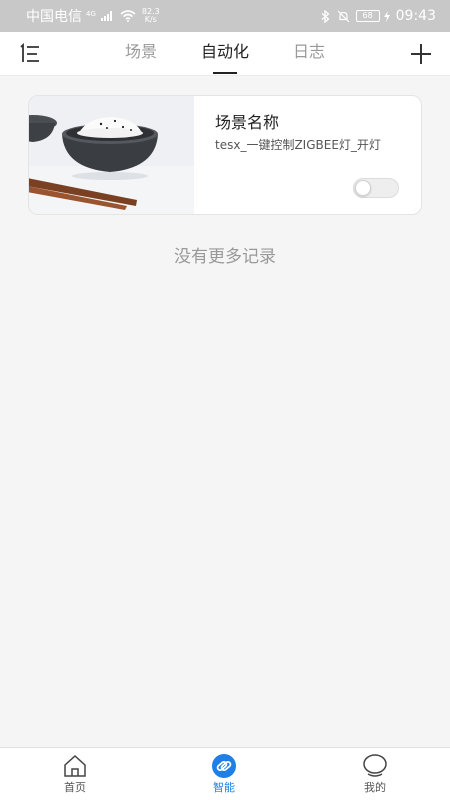 The width and height of the screenshot is (450, 800). What do you see at coordinates (375, 787) in the screenshot?
I see `nav-label-profile: 我的` at bounding box center [375, 787].